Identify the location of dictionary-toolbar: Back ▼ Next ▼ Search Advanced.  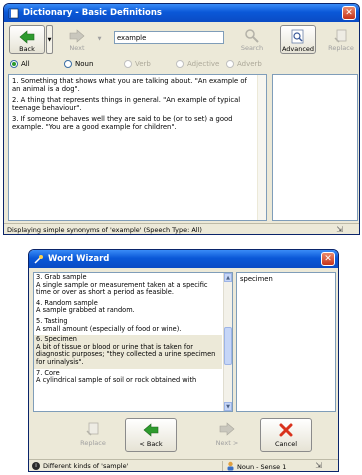
(181, 39).